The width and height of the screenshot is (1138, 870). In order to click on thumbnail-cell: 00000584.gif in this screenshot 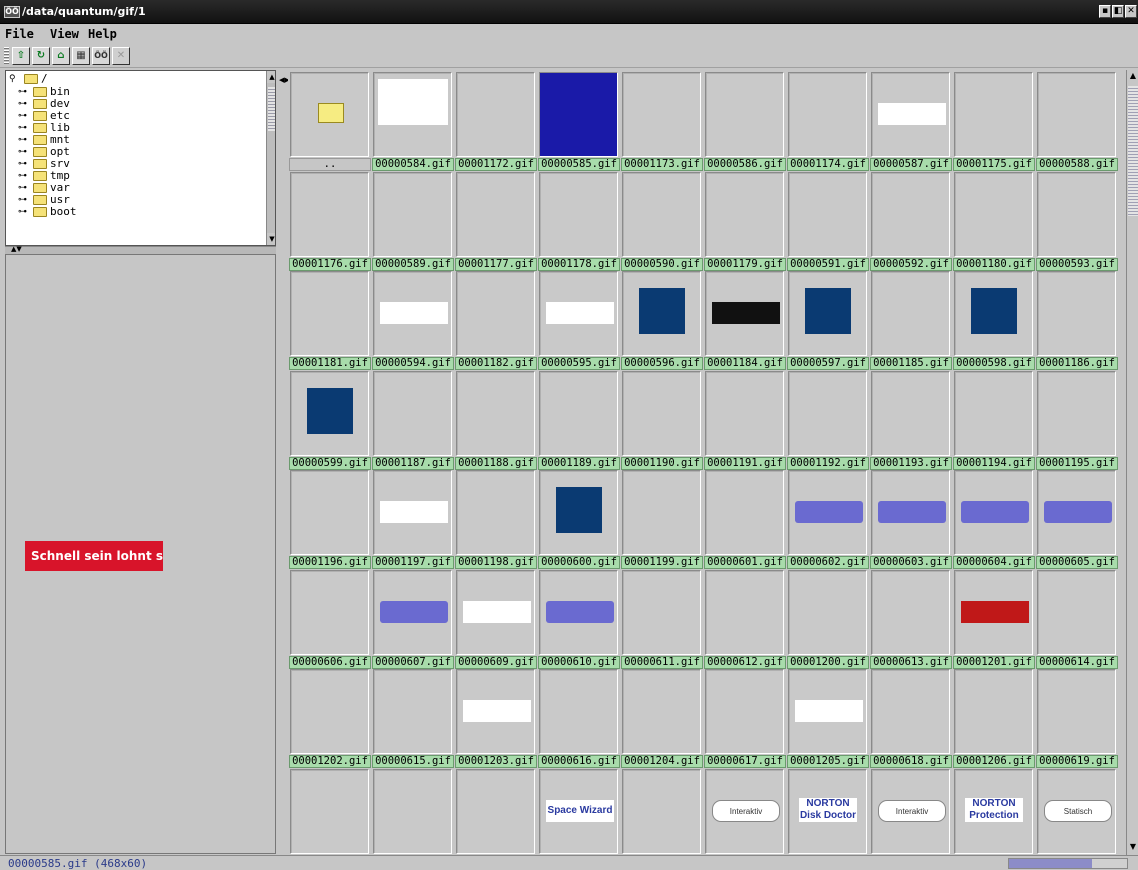, I will do `click(412, 121)`.